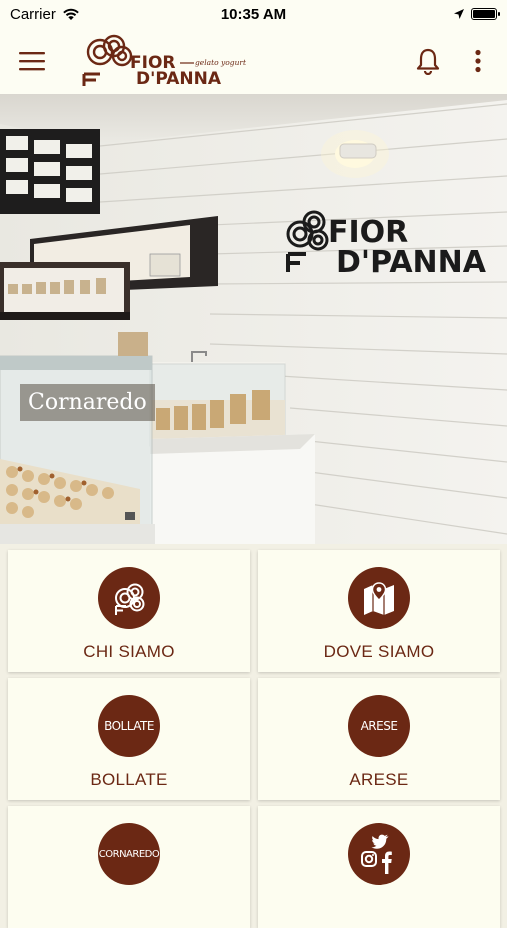  I want to click on tile-label: BOLLATE, so click(129, 779).